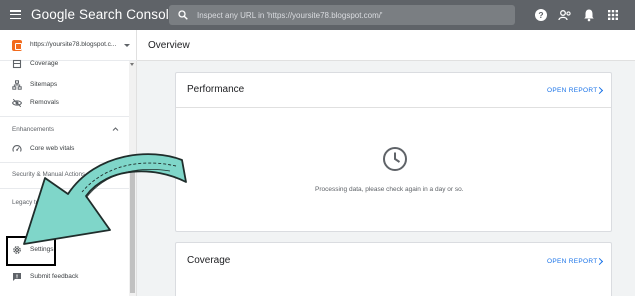 The image size is (635, 296). Describe the element at coordinates (44, 102) in the screenshot. I see `sidebar-item-label: Removals` at that location.